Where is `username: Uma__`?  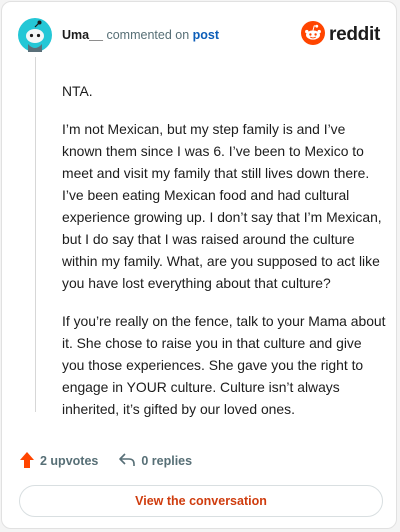
username: Uma__ is located at coordinates (82, 35).